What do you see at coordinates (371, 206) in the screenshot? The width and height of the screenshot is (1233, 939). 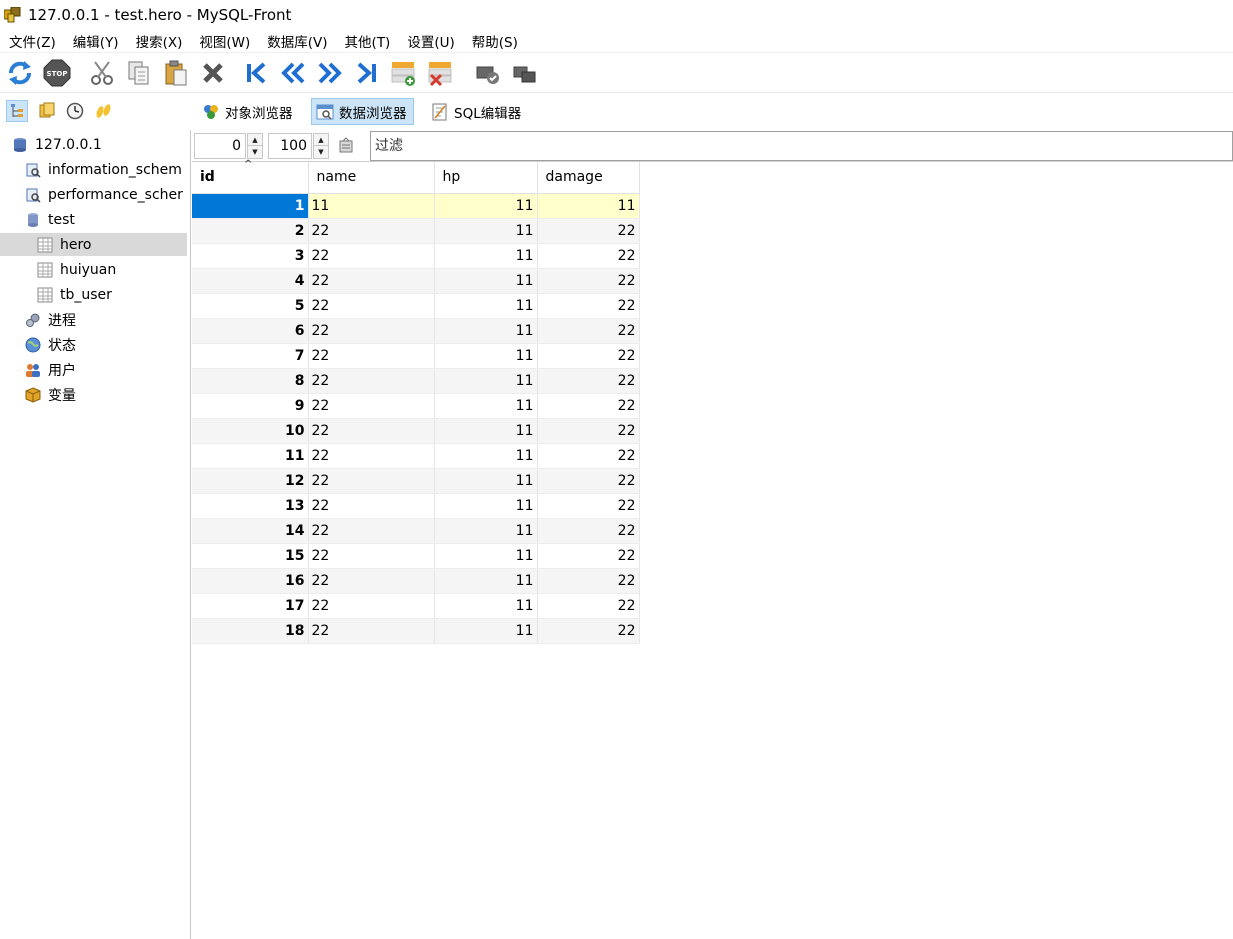 I see `cell-name: 11` at bounding box center [371, 206].